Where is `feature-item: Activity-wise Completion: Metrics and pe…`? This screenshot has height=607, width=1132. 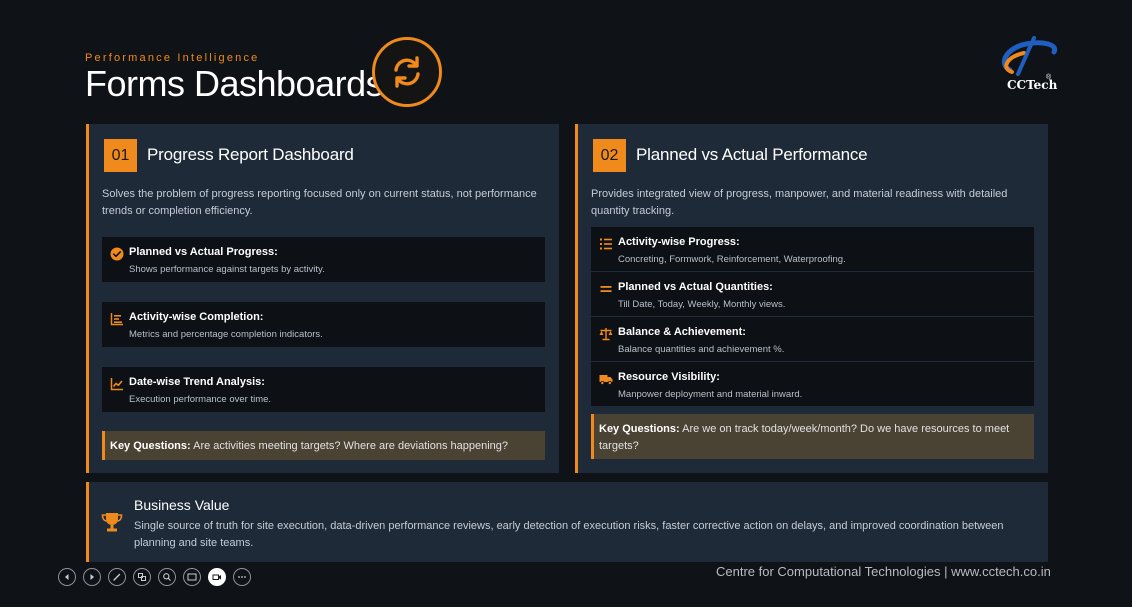 feature-item: Activity-wise Completion: Metrics and pe… is located at coordinates (323, 324).